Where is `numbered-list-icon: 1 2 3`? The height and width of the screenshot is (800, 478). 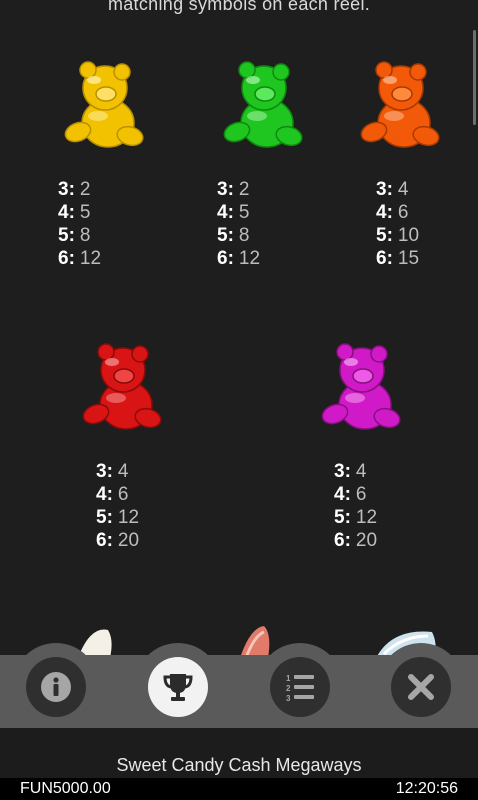 numbered-list-icon: 1 2 3 is located at coordinates (300, 688).